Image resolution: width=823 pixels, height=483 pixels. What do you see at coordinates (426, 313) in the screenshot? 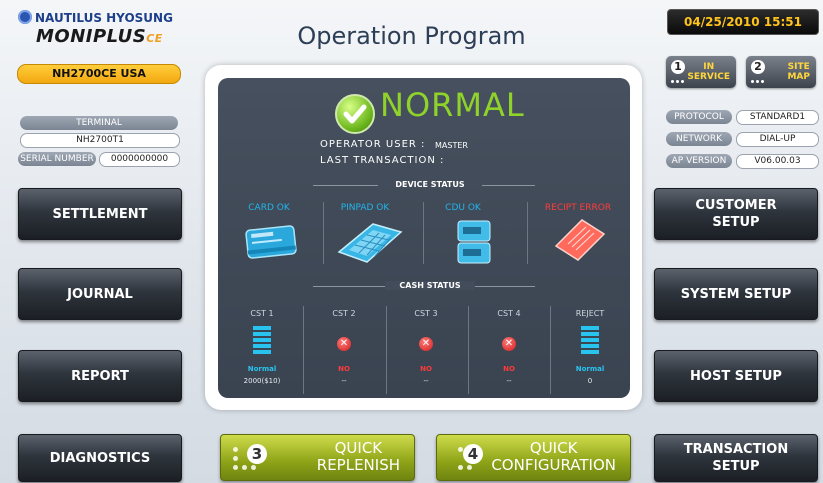
I see `cassette-label: CST 3` at bounding box center [426, 313].